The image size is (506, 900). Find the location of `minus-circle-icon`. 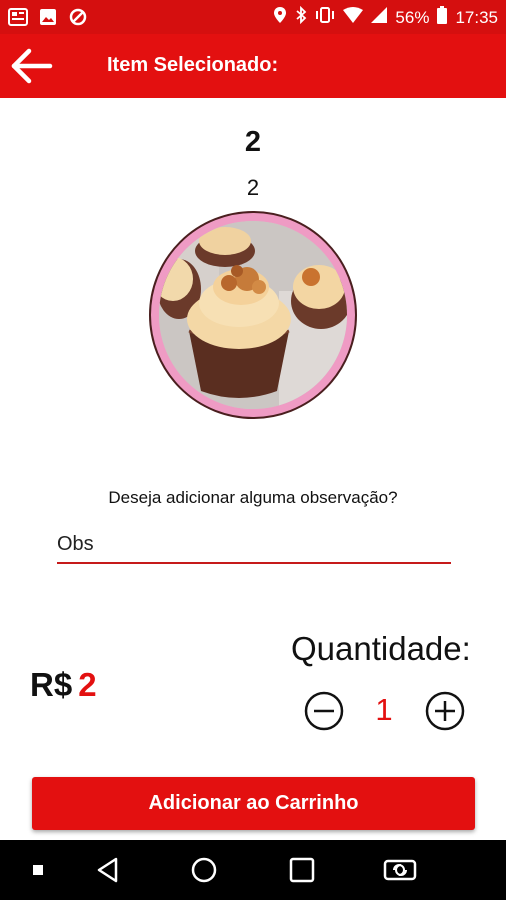

minus-circle-icon is located at coordinates (324, 711).